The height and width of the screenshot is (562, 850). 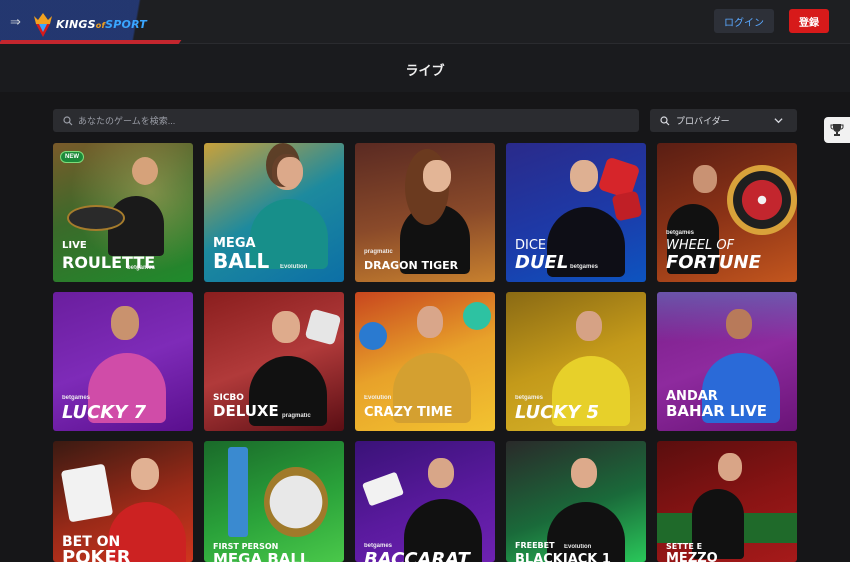 I want to click on game-title-line2: BALL, so click(x=241, y=261).